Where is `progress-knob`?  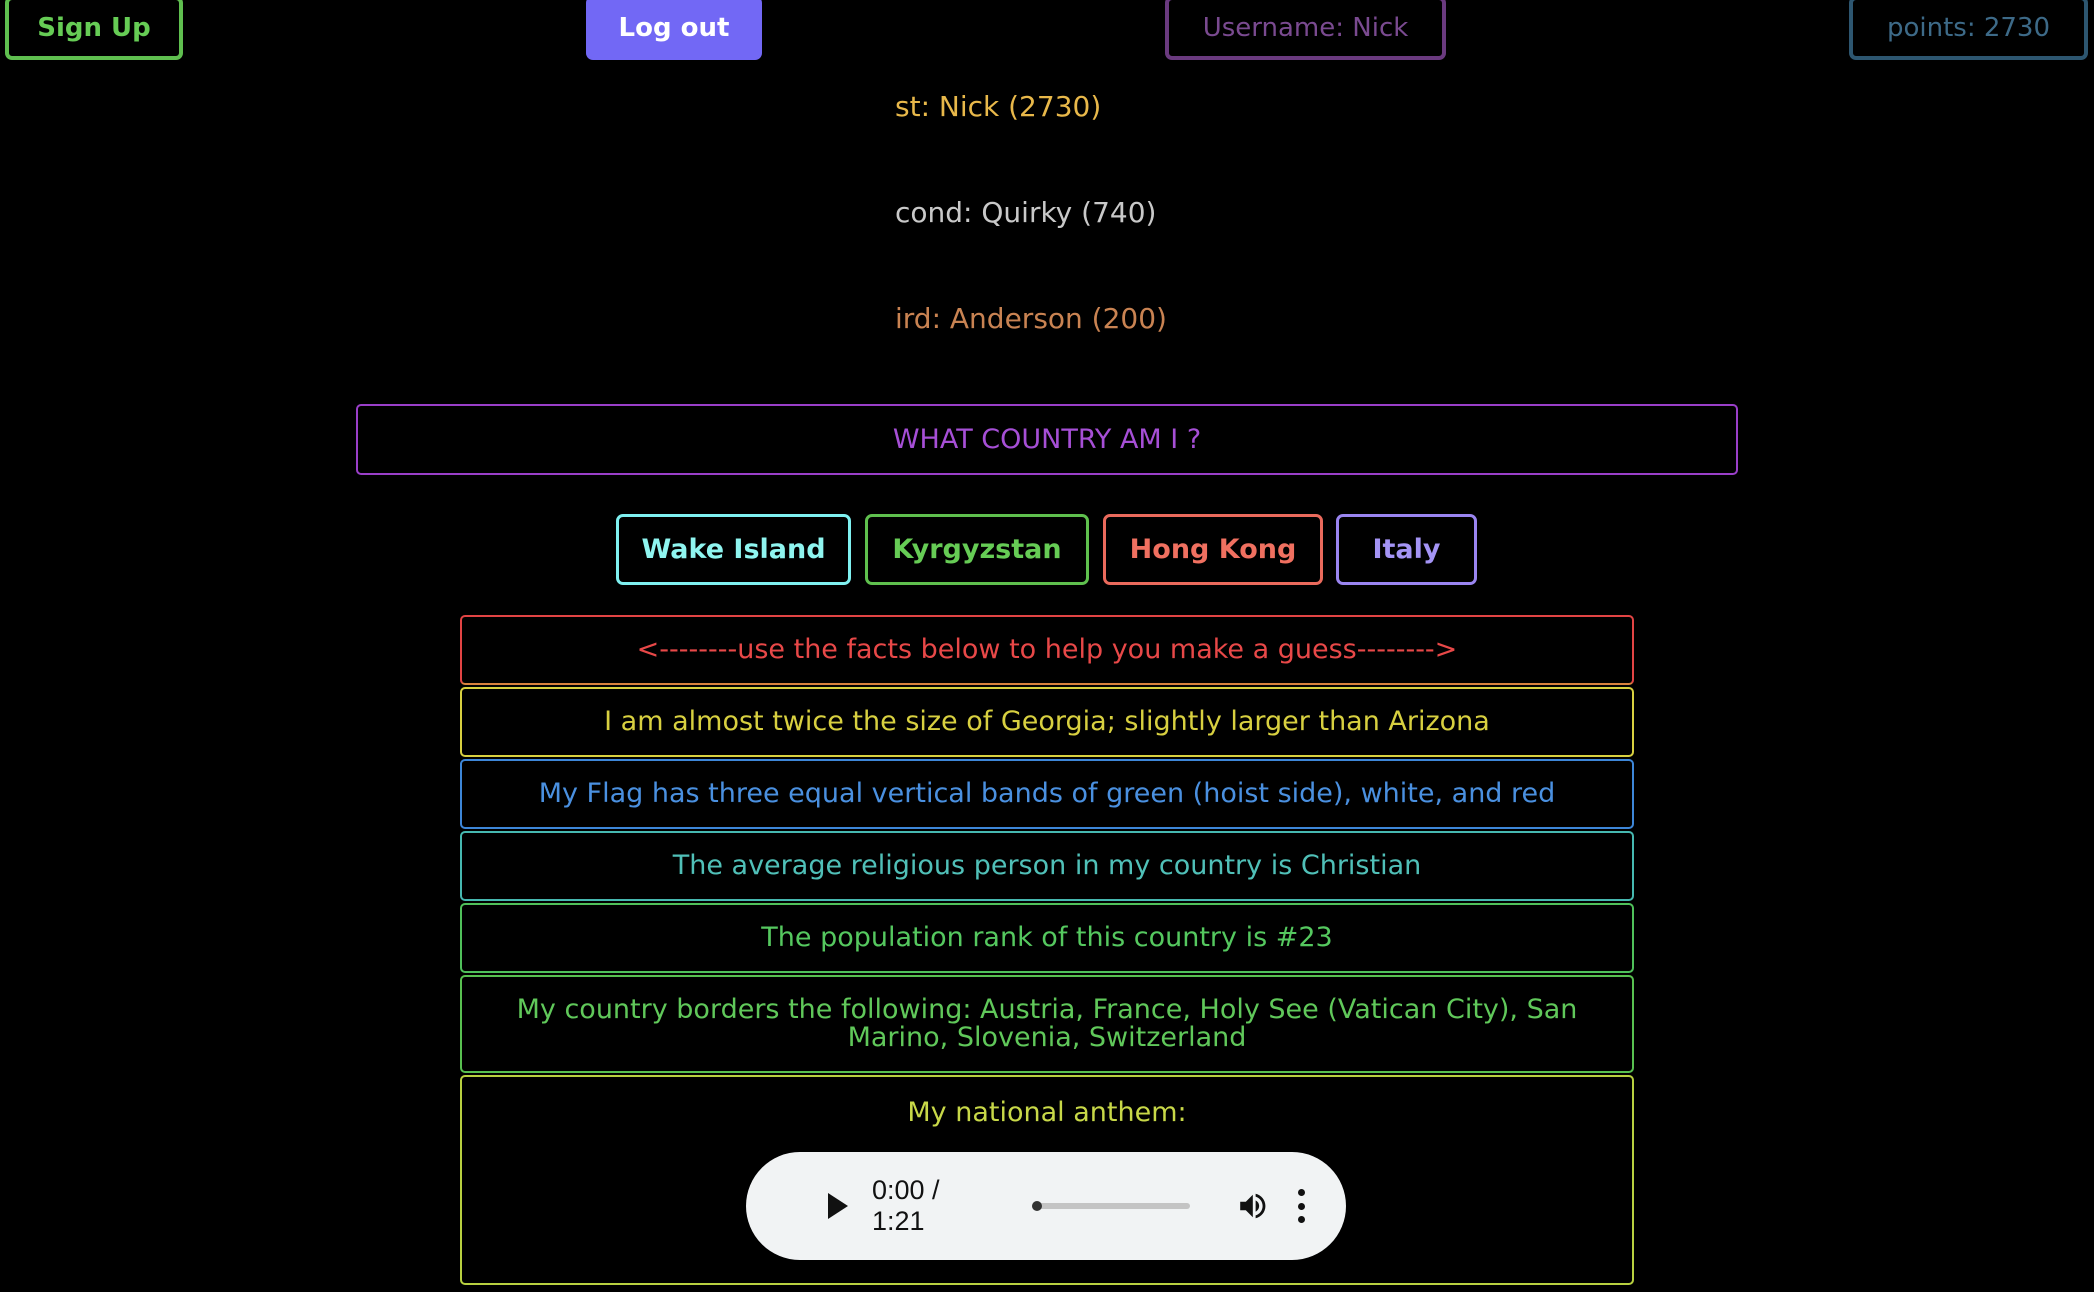 progress-knob is located at coordinates (1037, 1206).